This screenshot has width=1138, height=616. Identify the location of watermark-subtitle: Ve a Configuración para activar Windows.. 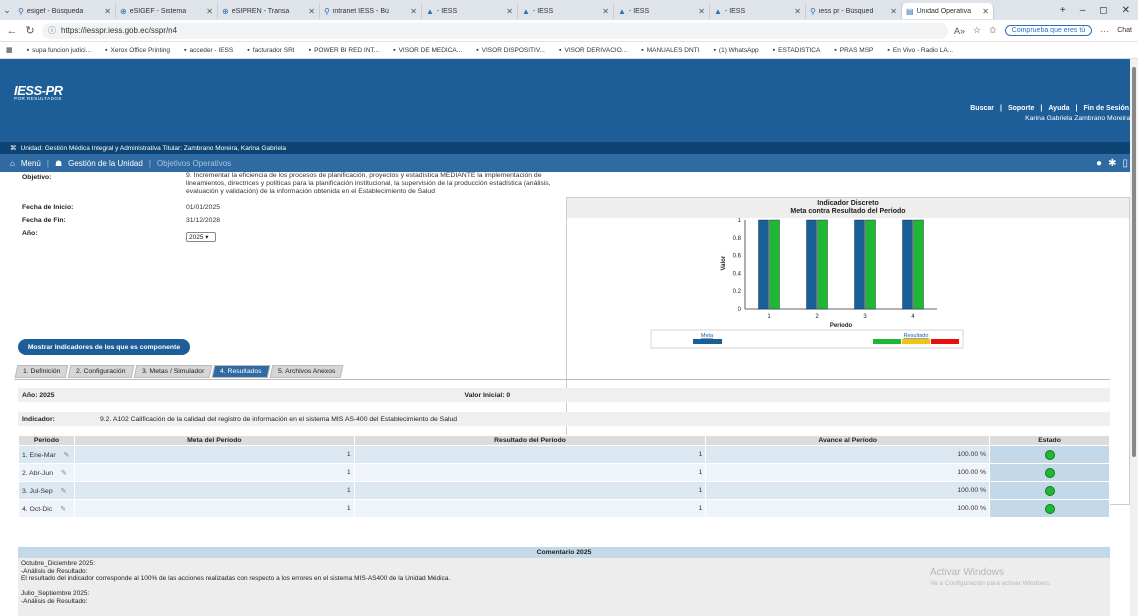
(990, 583).